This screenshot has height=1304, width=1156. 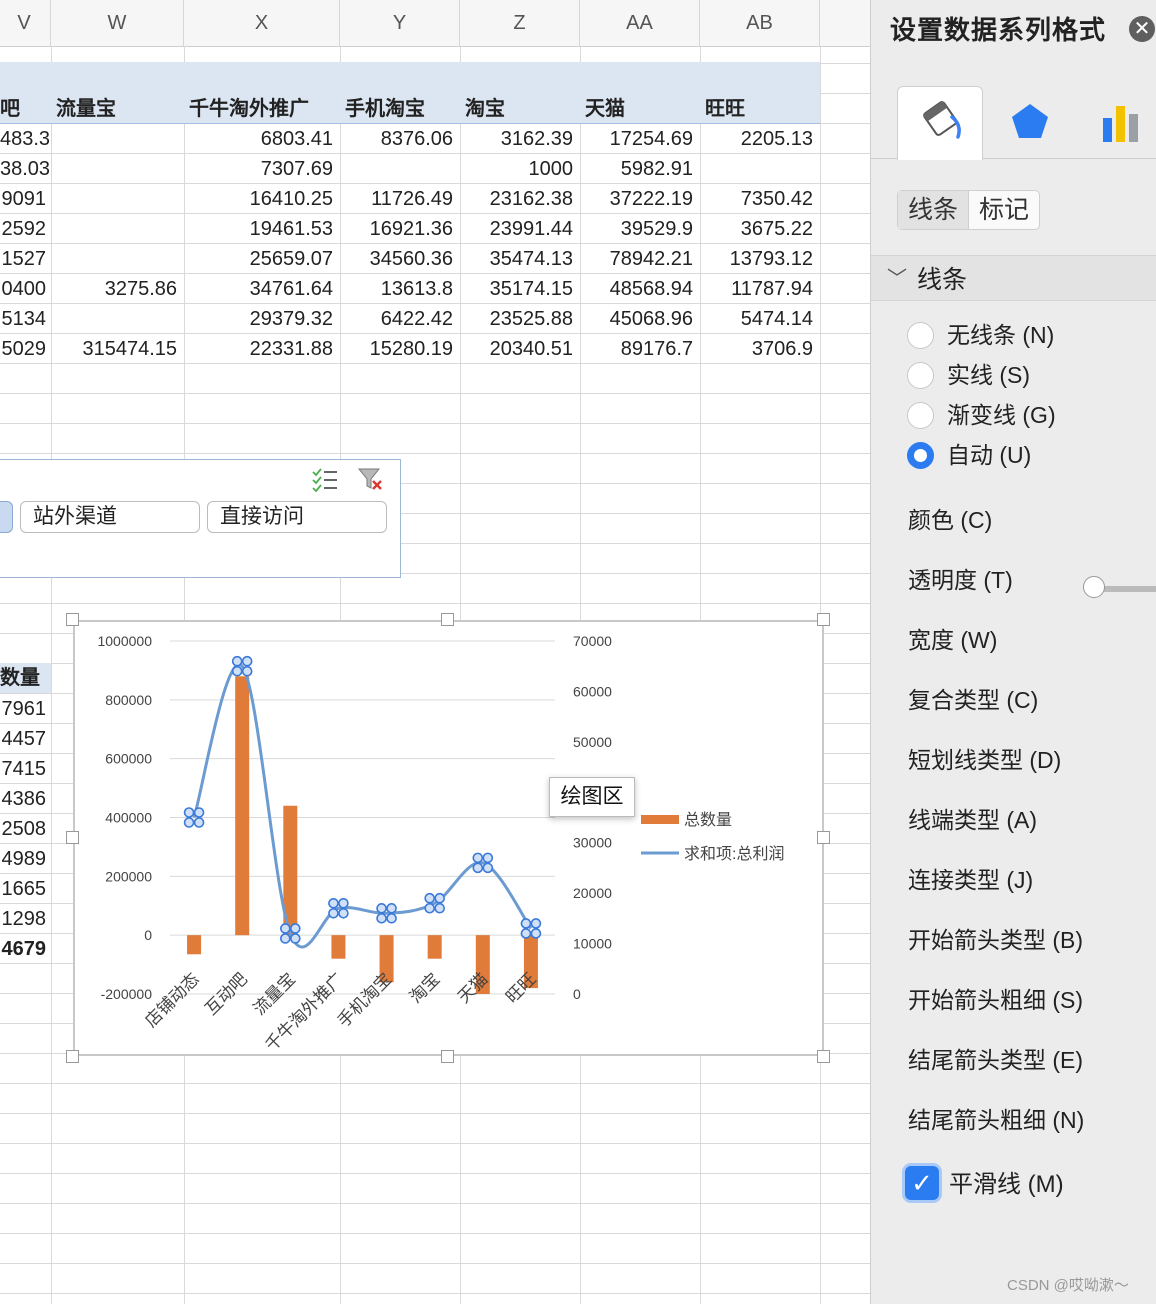 I want to click on table-cell: 89176.7, so click(x=635, y=349).